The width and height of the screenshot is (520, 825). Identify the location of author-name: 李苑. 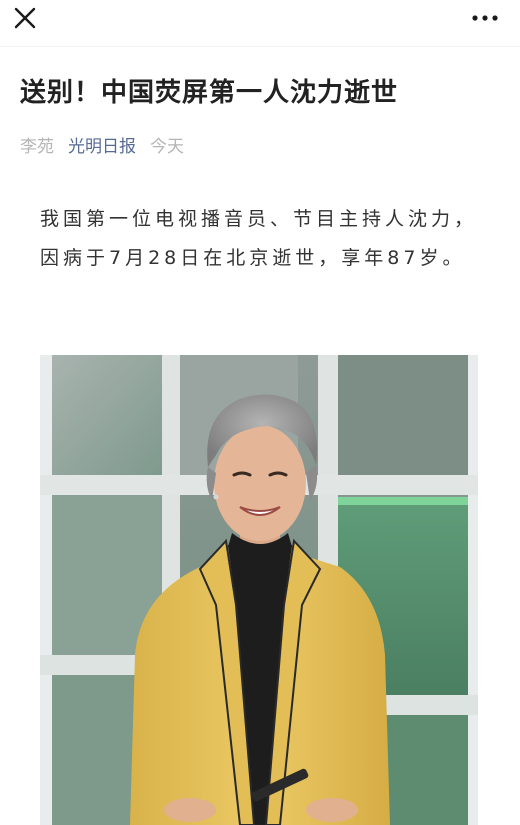
(37, 146).